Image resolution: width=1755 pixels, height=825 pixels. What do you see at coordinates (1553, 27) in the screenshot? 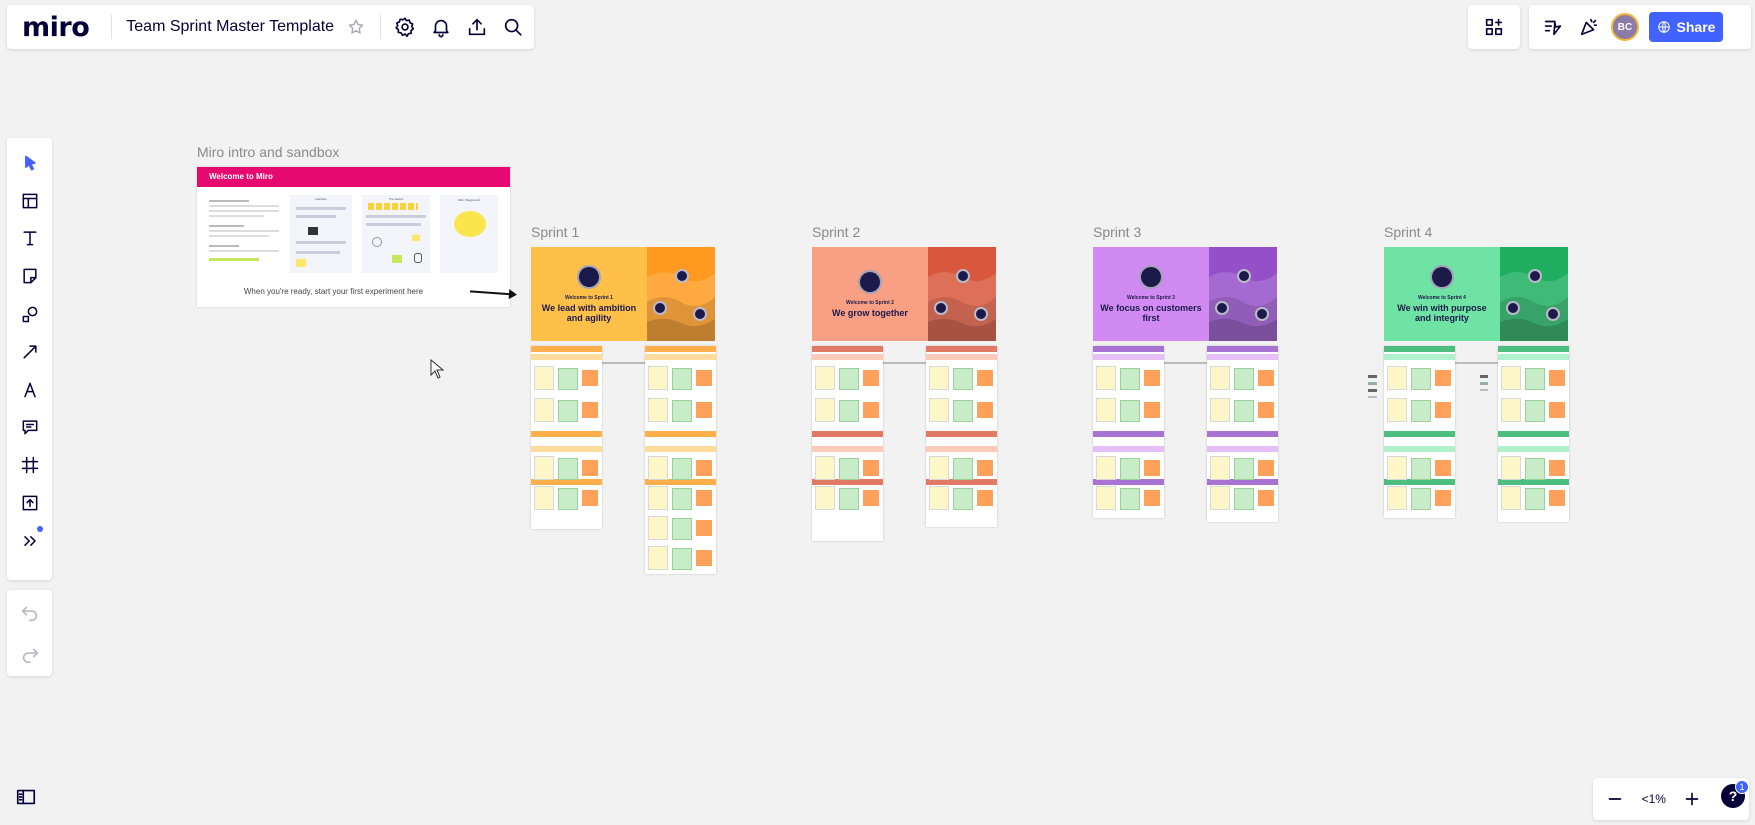
I see `presentation-pointer-icon` at bounding box center [1553, 27].